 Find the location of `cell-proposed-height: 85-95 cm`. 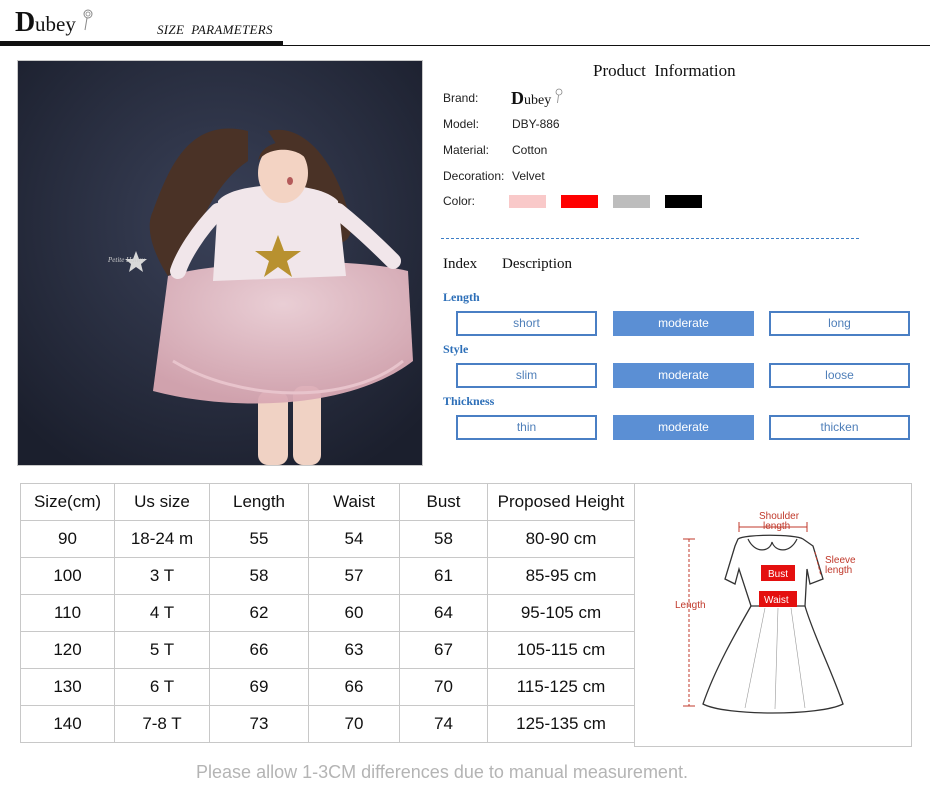

cell-proposed-height: 85-95 cm is located at coordinates (561, 576).